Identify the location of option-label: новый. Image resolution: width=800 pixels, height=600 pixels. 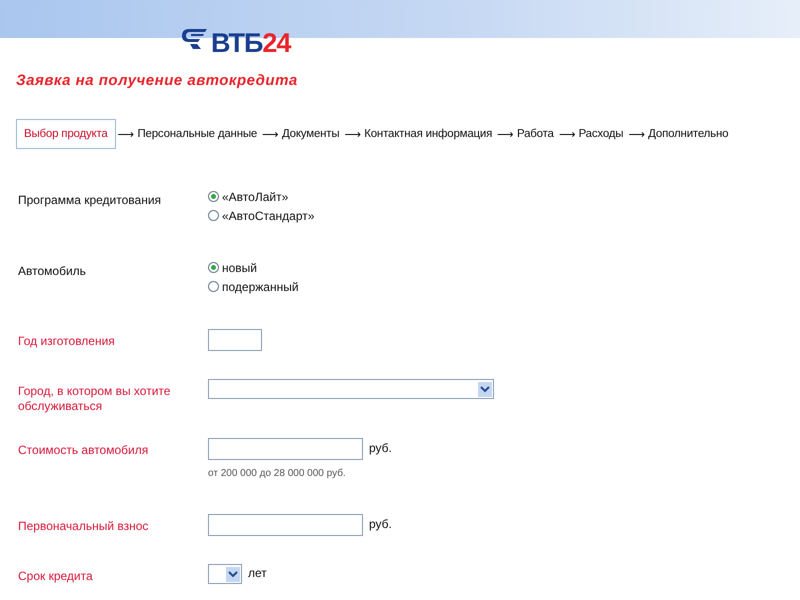
(240, 267).